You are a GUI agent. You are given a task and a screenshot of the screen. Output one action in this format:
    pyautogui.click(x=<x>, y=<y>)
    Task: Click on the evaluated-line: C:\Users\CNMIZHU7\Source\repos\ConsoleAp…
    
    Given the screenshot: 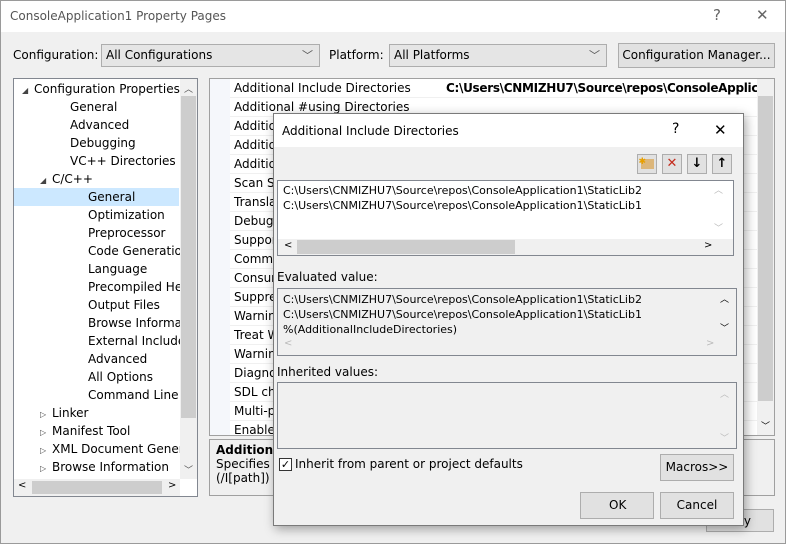 What is the action you would take?
    pyautogui.click(x=462, y=314)
    